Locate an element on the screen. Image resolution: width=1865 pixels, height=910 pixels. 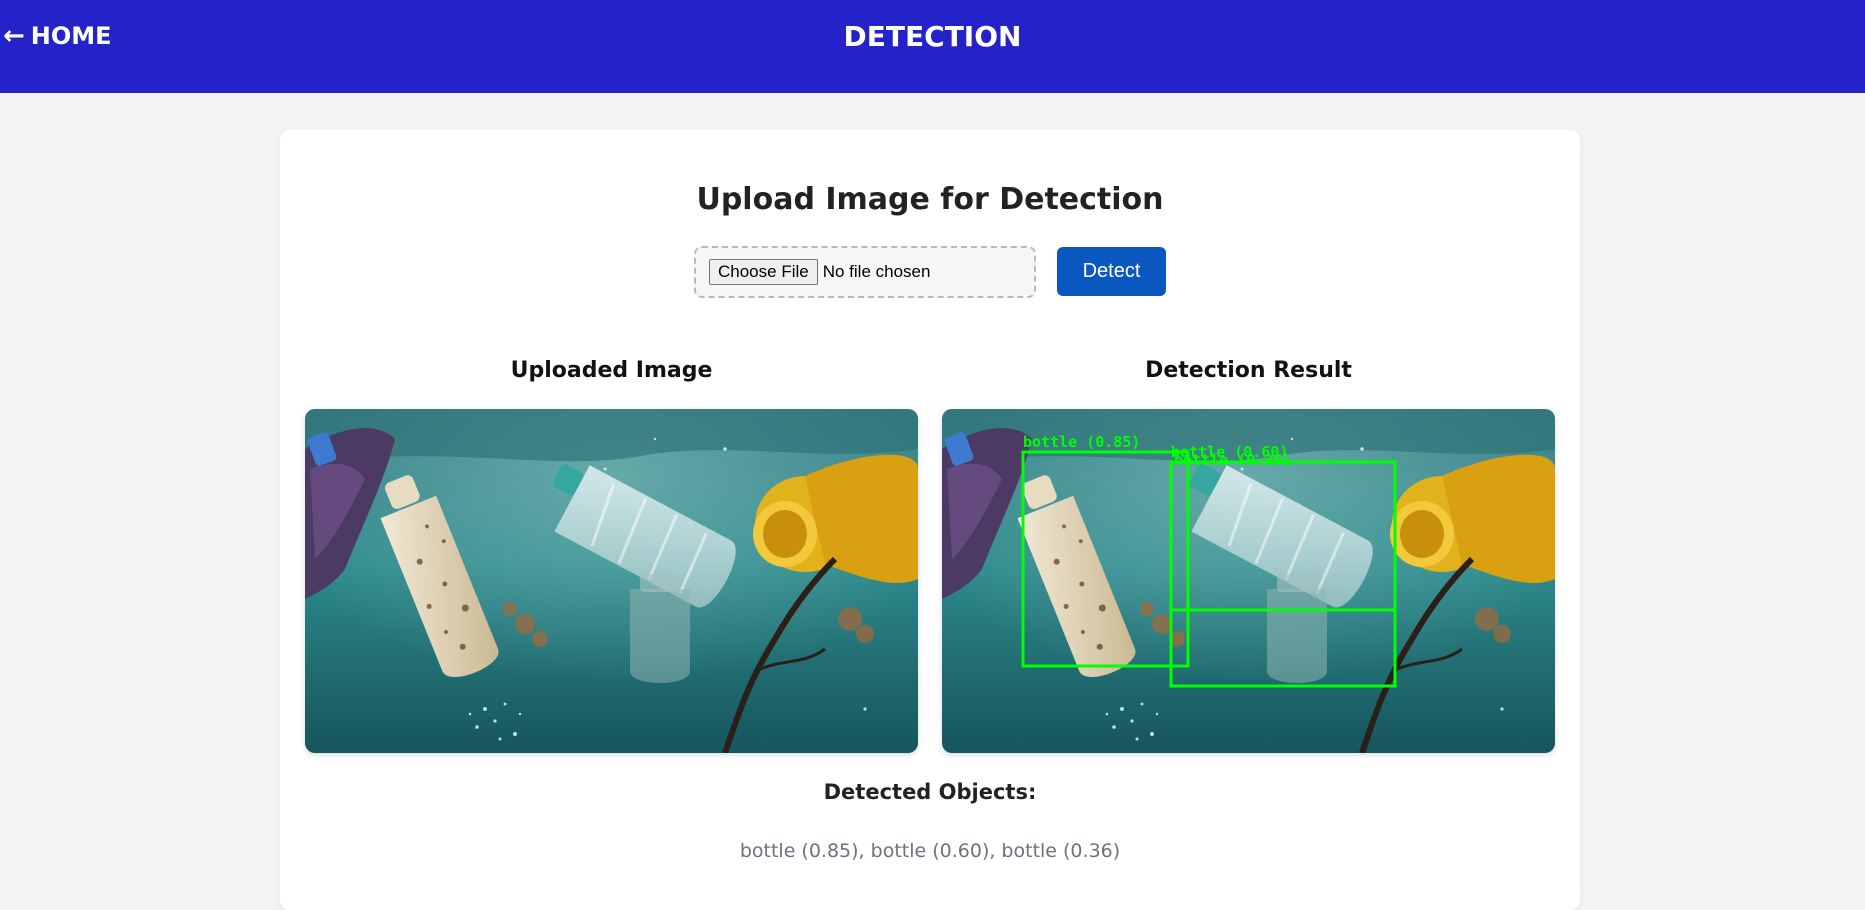
uploaded-image is located at coordinates (611, 581).